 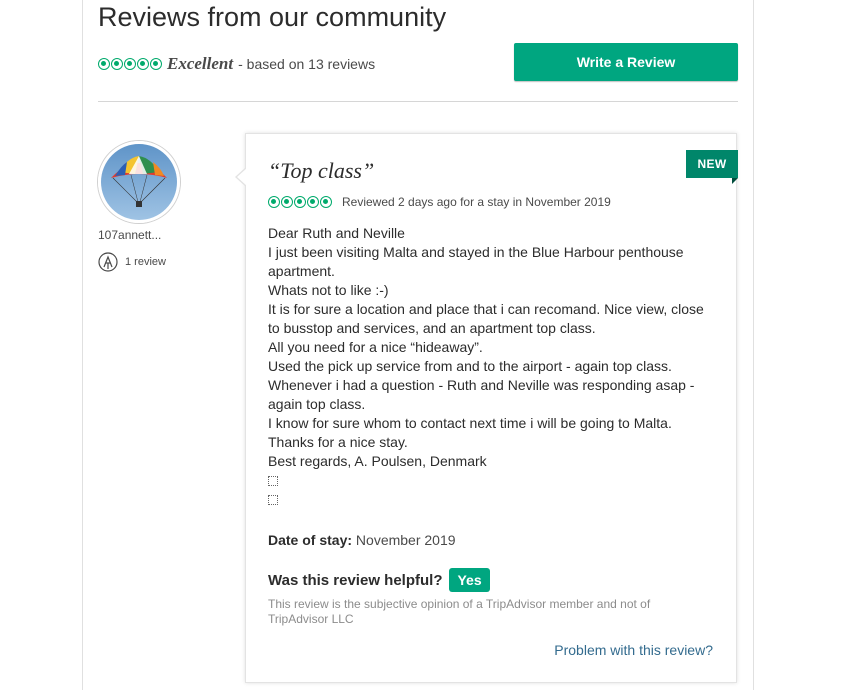 What do you see at coordinates (338, 442) in the screenshot?
I see `review-line: Thanks for a nice stay.` at bounding box center [338, 442].